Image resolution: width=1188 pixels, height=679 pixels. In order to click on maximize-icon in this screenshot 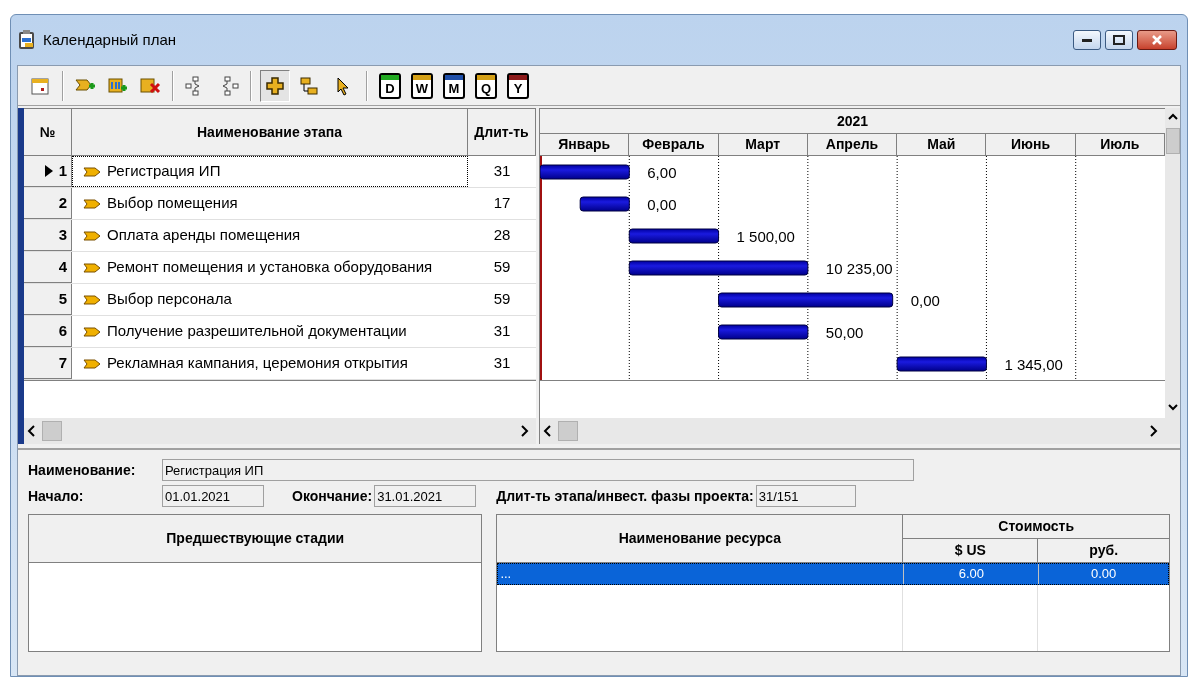, I will do `click(1119, 40)`.